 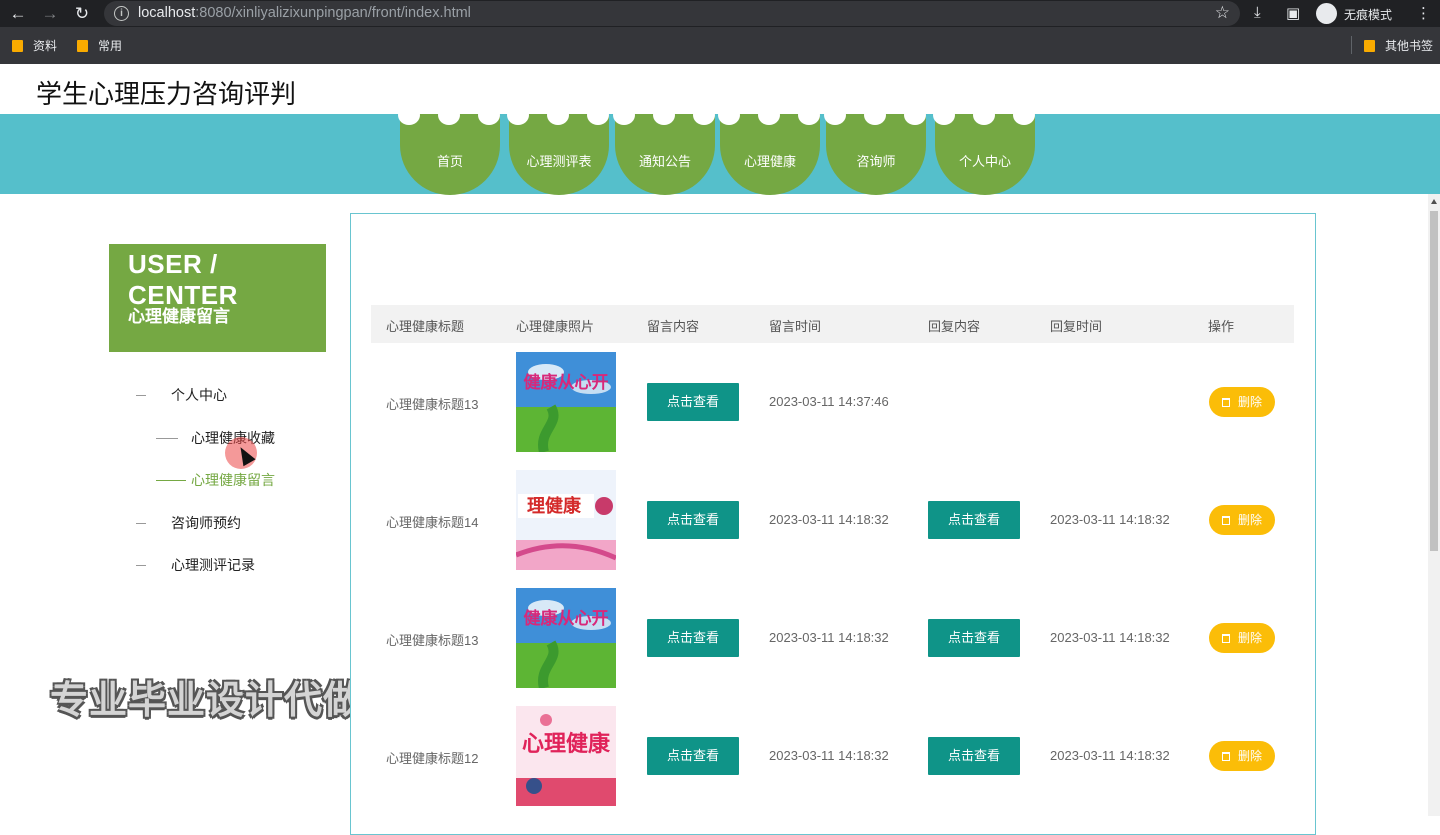 What do you see at coordinates (1434, 381) in the screenshot?
I see `scrollbar-thumb` at bounding box center [1434, 381].